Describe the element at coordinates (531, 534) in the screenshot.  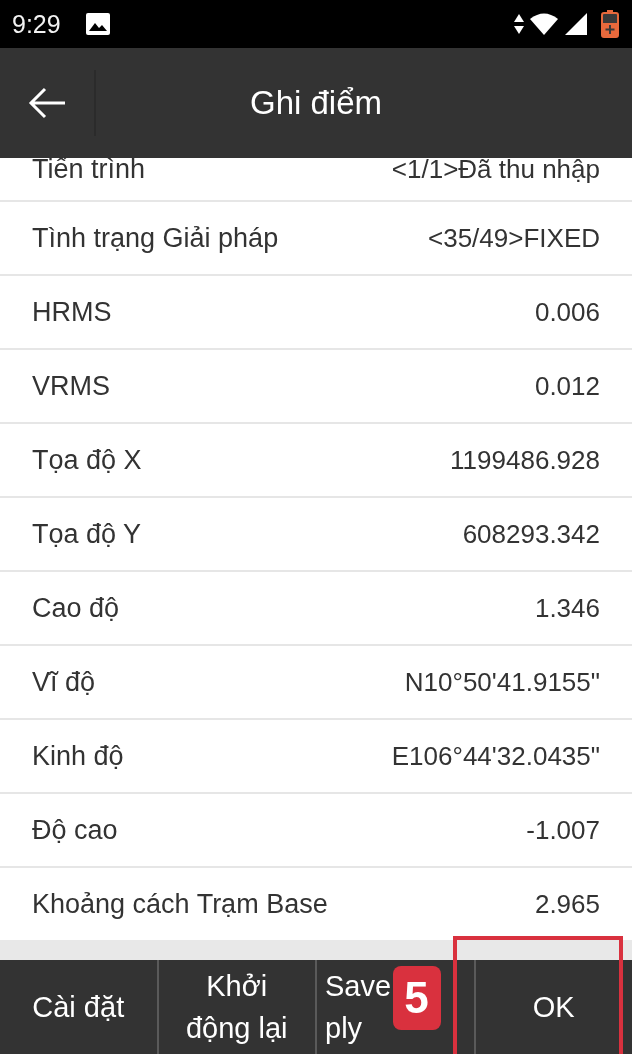
I see `field-value: 608293.342` at that location.